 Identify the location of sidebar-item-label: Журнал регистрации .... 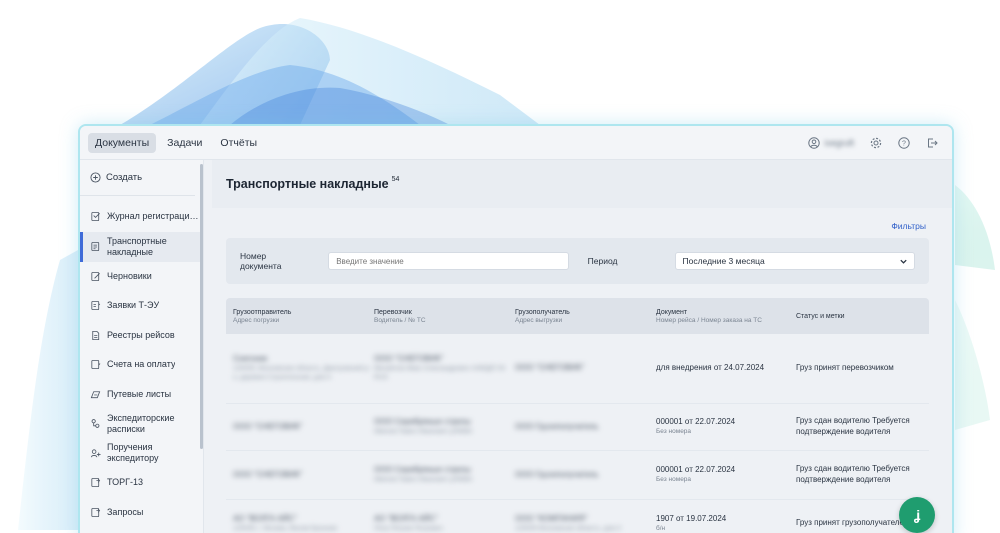
(153, 216).